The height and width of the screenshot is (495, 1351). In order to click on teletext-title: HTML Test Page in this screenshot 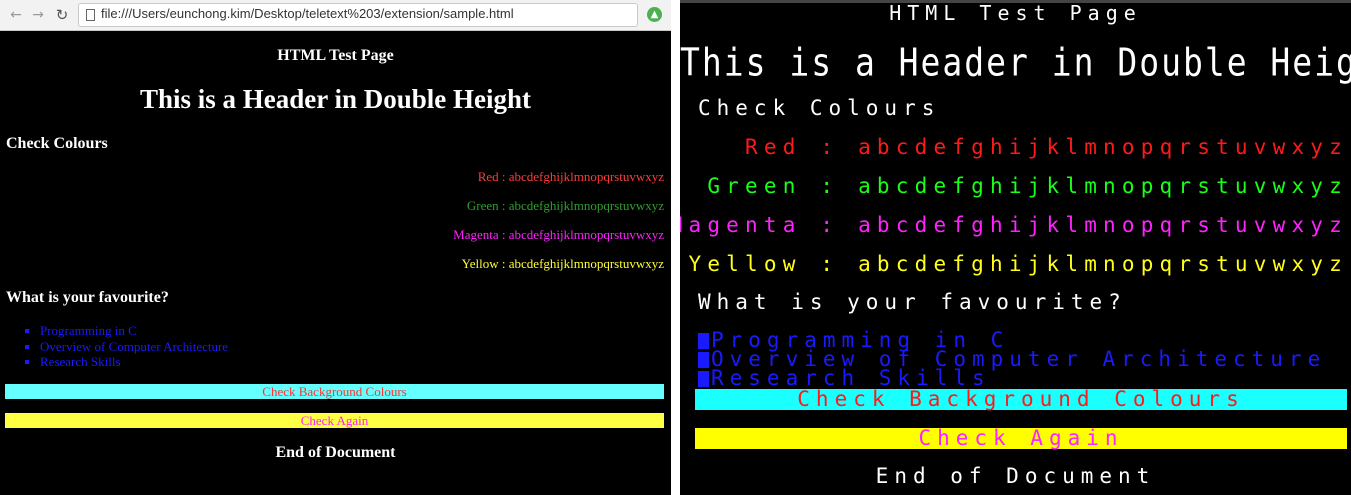, I will do `click(1015, 13)`.